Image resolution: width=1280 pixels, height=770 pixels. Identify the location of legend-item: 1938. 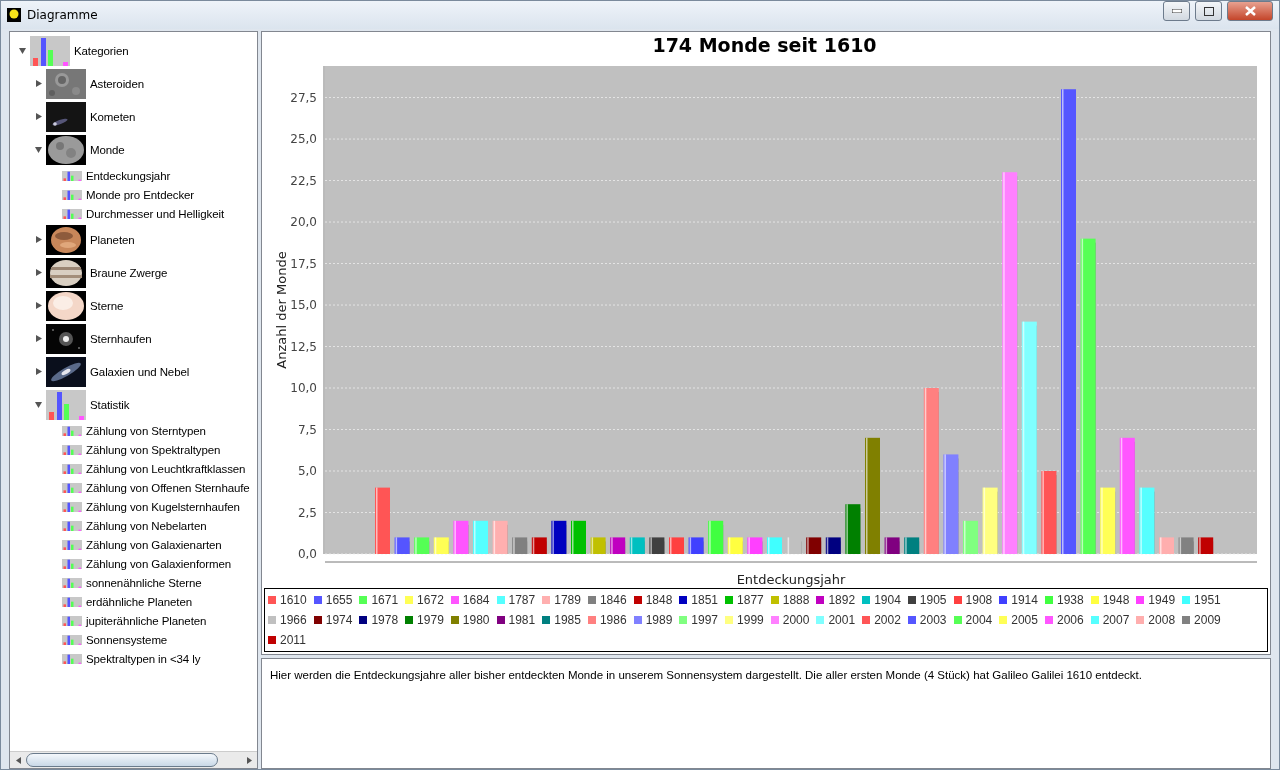
(1064, 600).